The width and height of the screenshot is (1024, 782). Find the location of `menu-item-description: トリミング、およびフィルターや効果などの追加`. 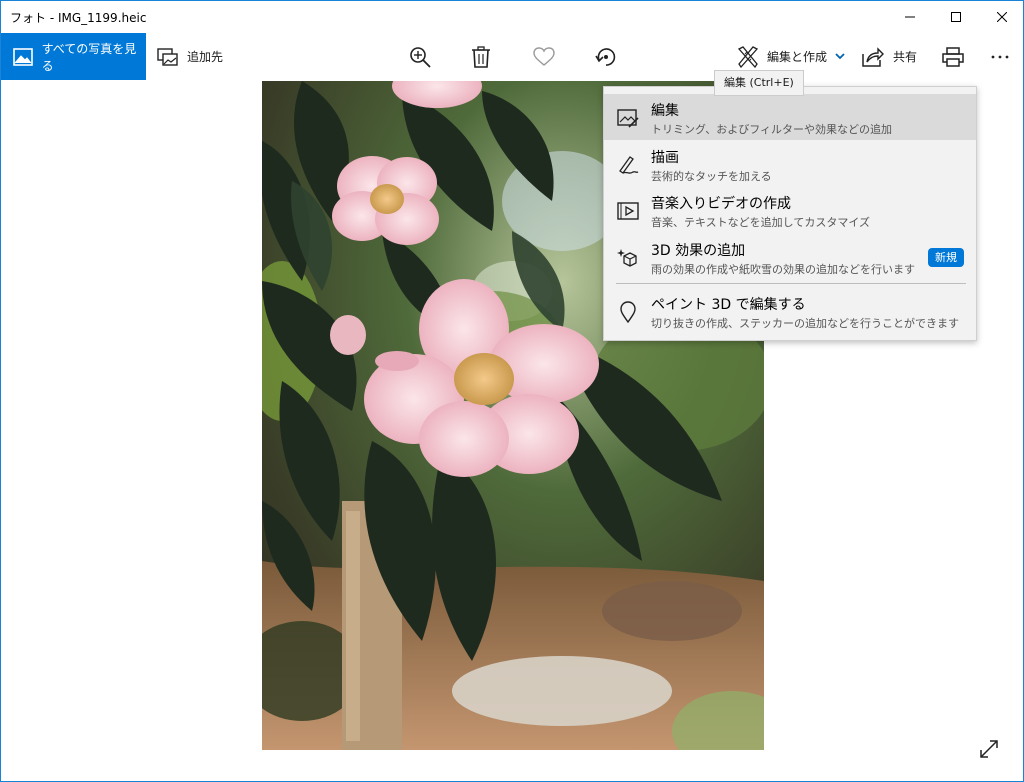

menu-item-description: トリミング、およびフィルターや効果などの追加 is located at coordinates (772, 129).